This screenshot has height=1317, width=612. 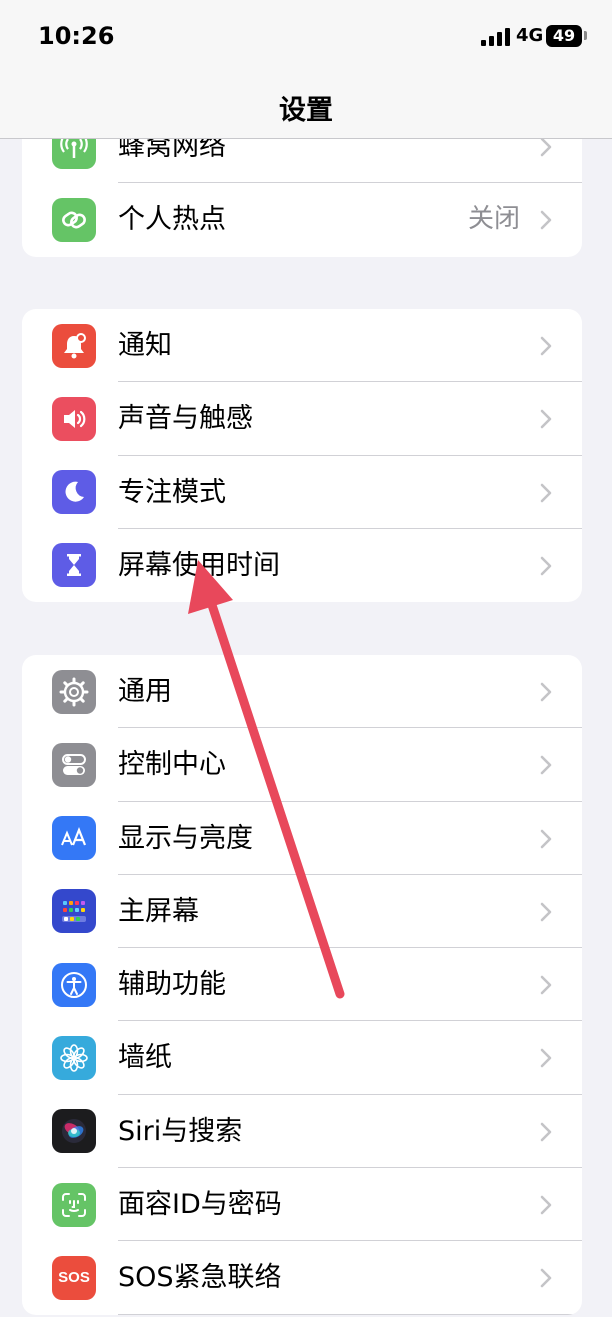 I want to click on row-notifications: 通知, so click(x=302, y=346).